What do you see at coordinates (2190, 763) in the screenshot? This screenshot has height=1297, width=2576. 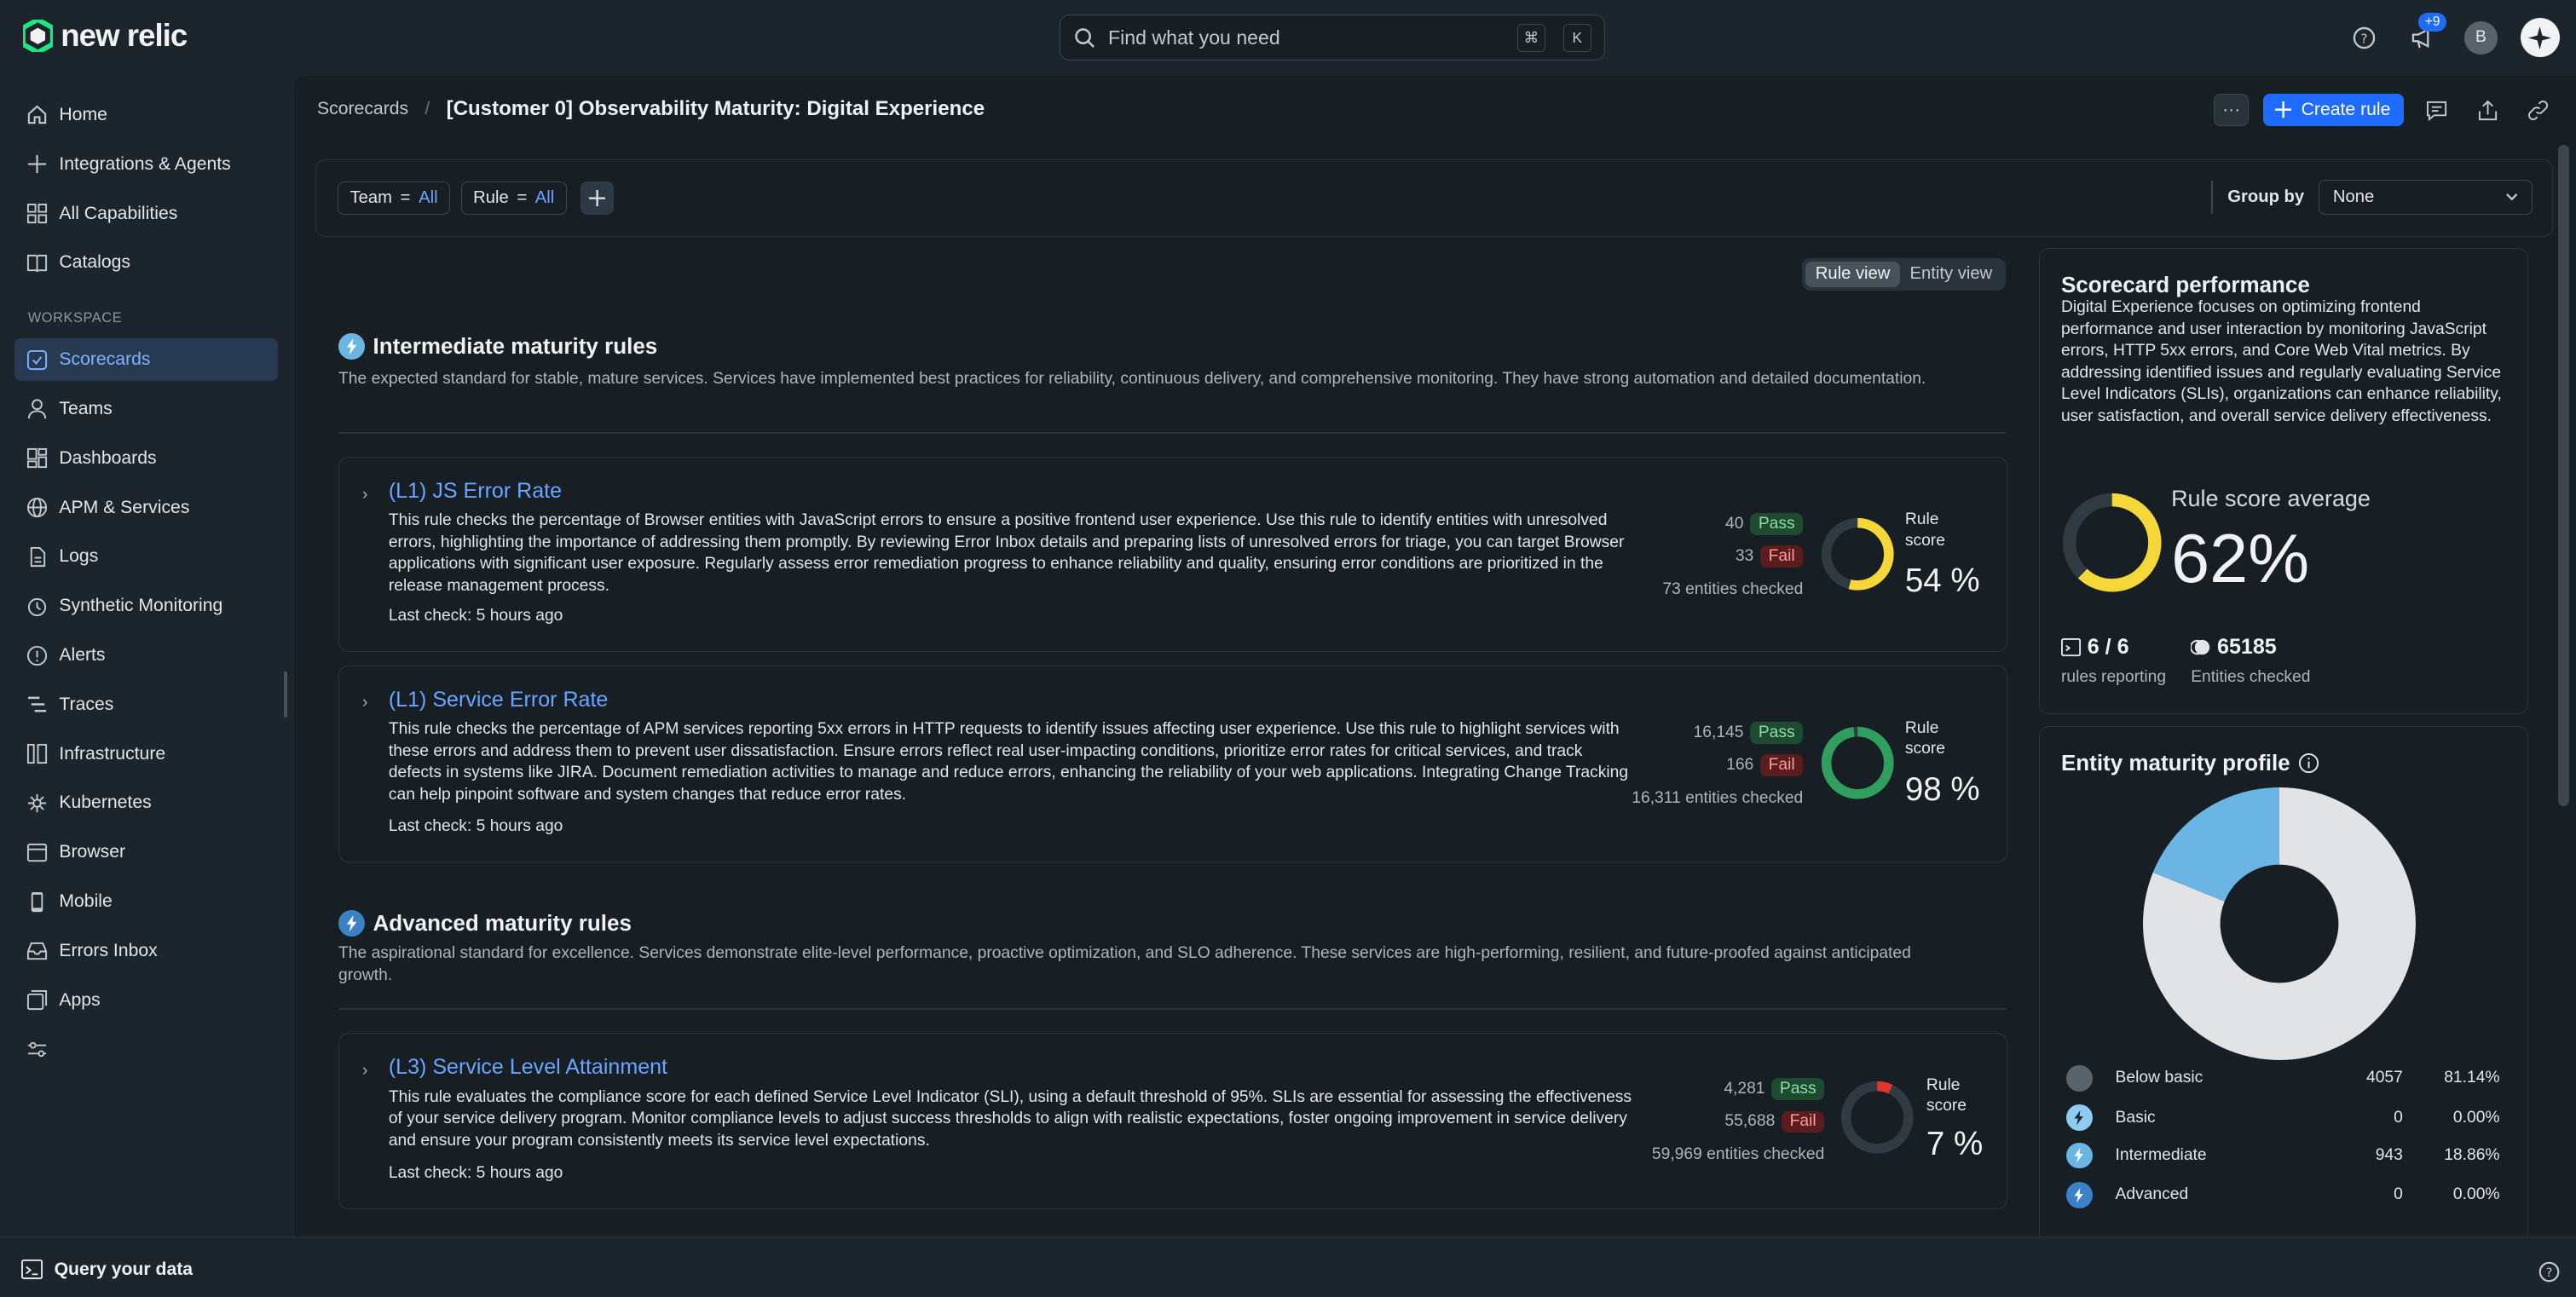 I see `maturity-title: Entity maturity profile` at bounding box center [2190, 763].